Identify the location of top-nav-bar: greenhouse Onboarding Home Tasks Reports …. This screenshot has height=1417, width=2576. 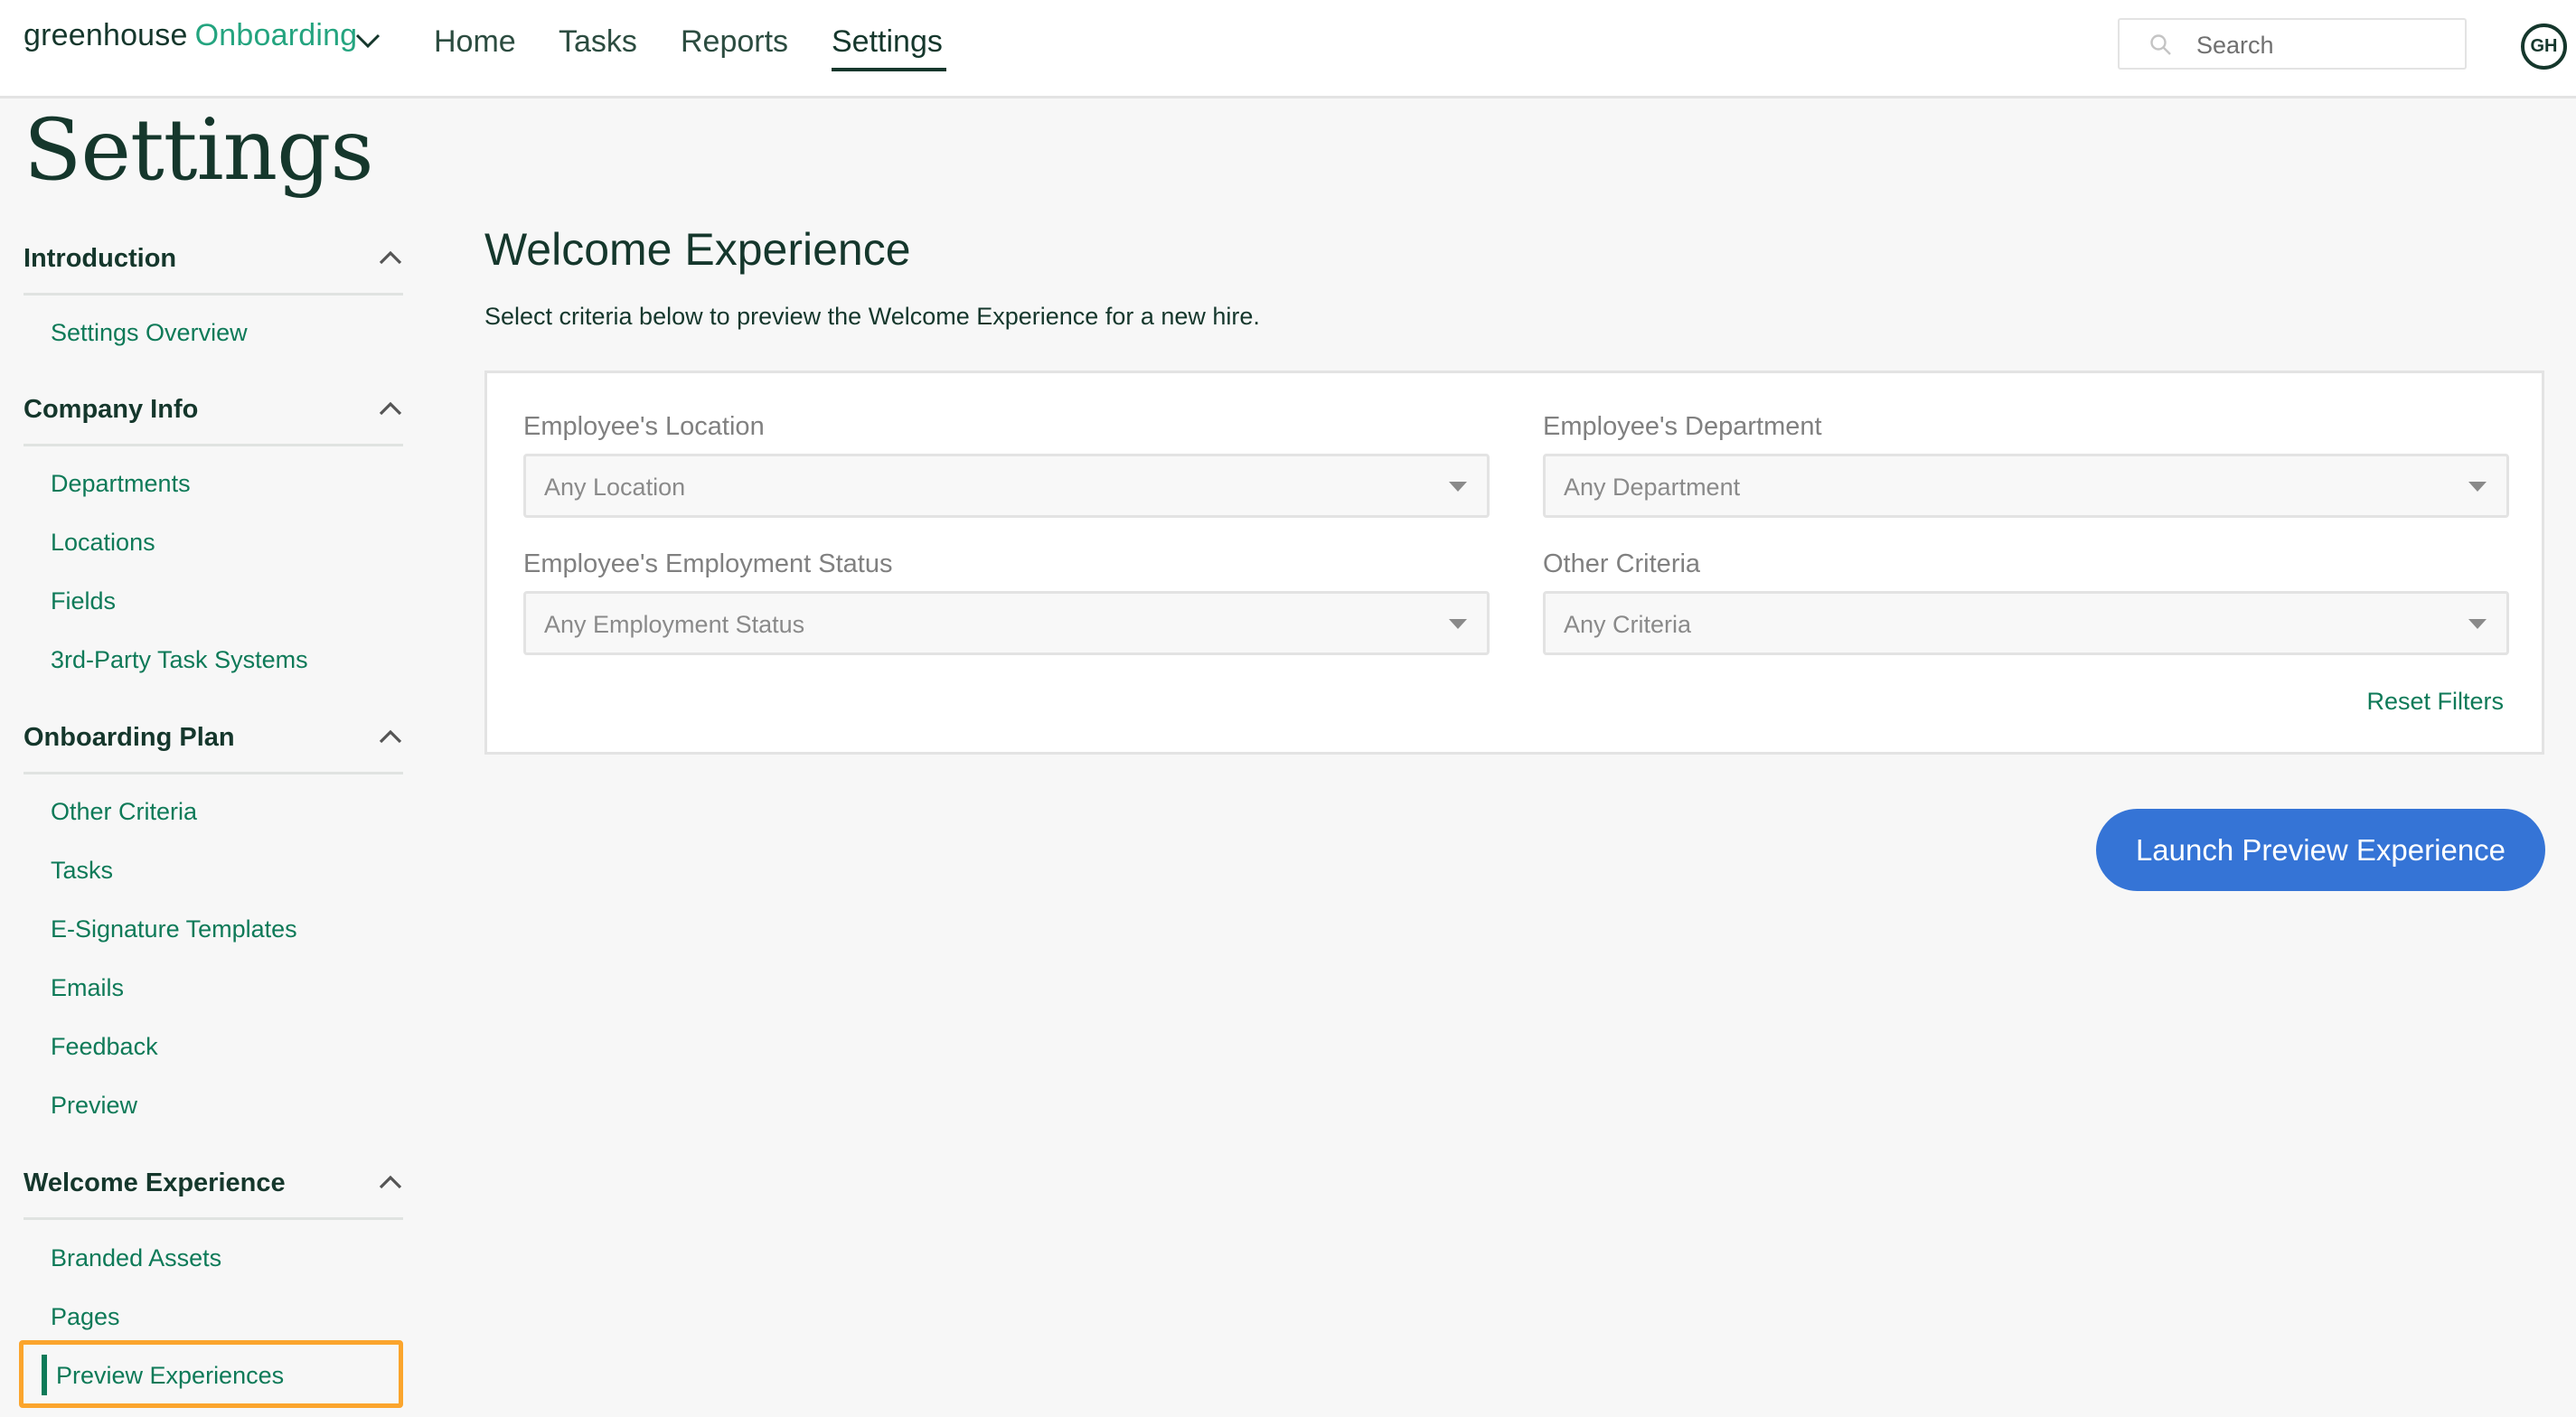
(1288, 49).